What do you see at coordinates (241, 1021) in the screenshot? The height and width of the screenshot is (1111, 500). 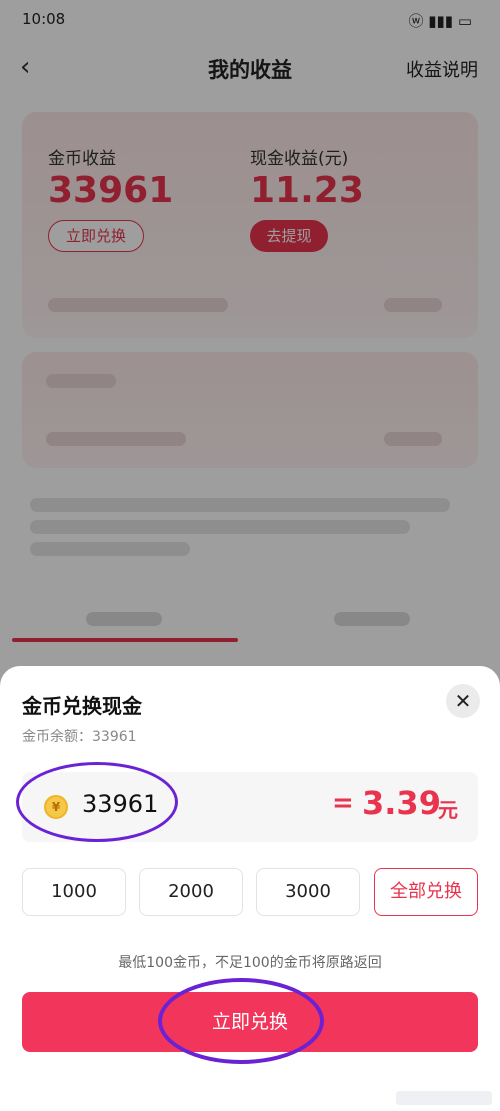 I see `annotation-circle-button` at bounding box center [241, 1021].